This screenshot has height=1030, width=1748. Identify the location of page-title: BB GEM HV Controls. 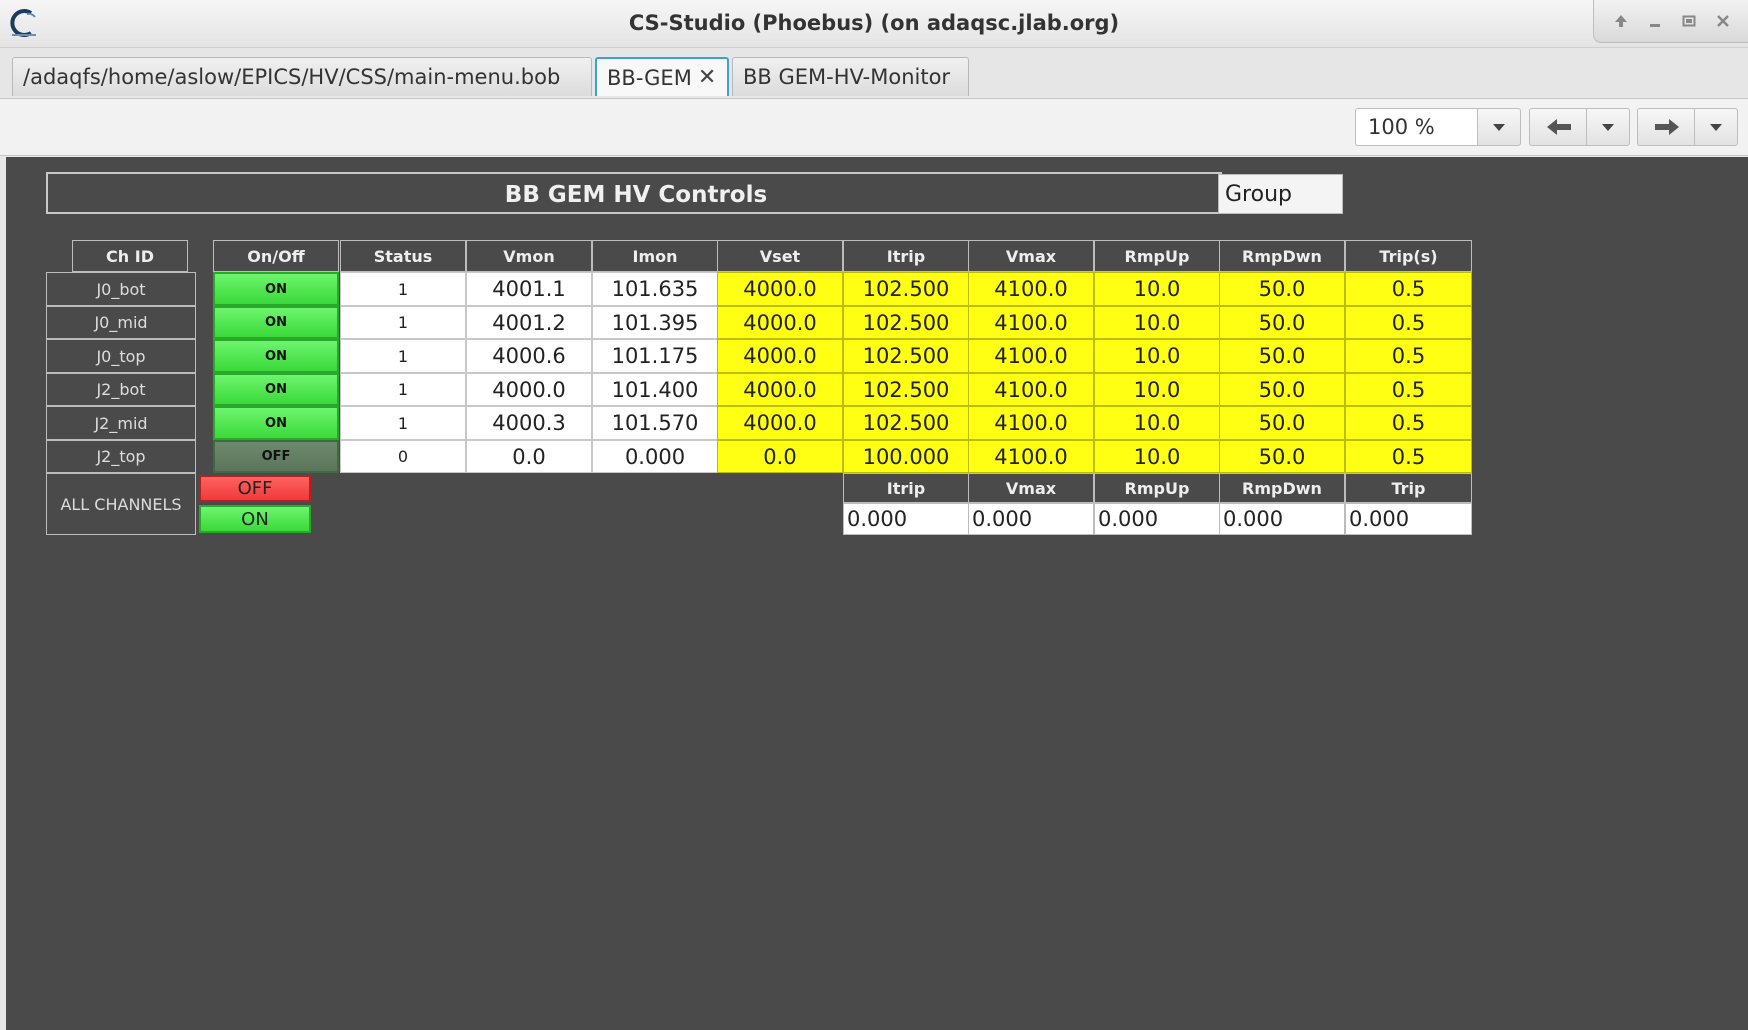
(636, 195).